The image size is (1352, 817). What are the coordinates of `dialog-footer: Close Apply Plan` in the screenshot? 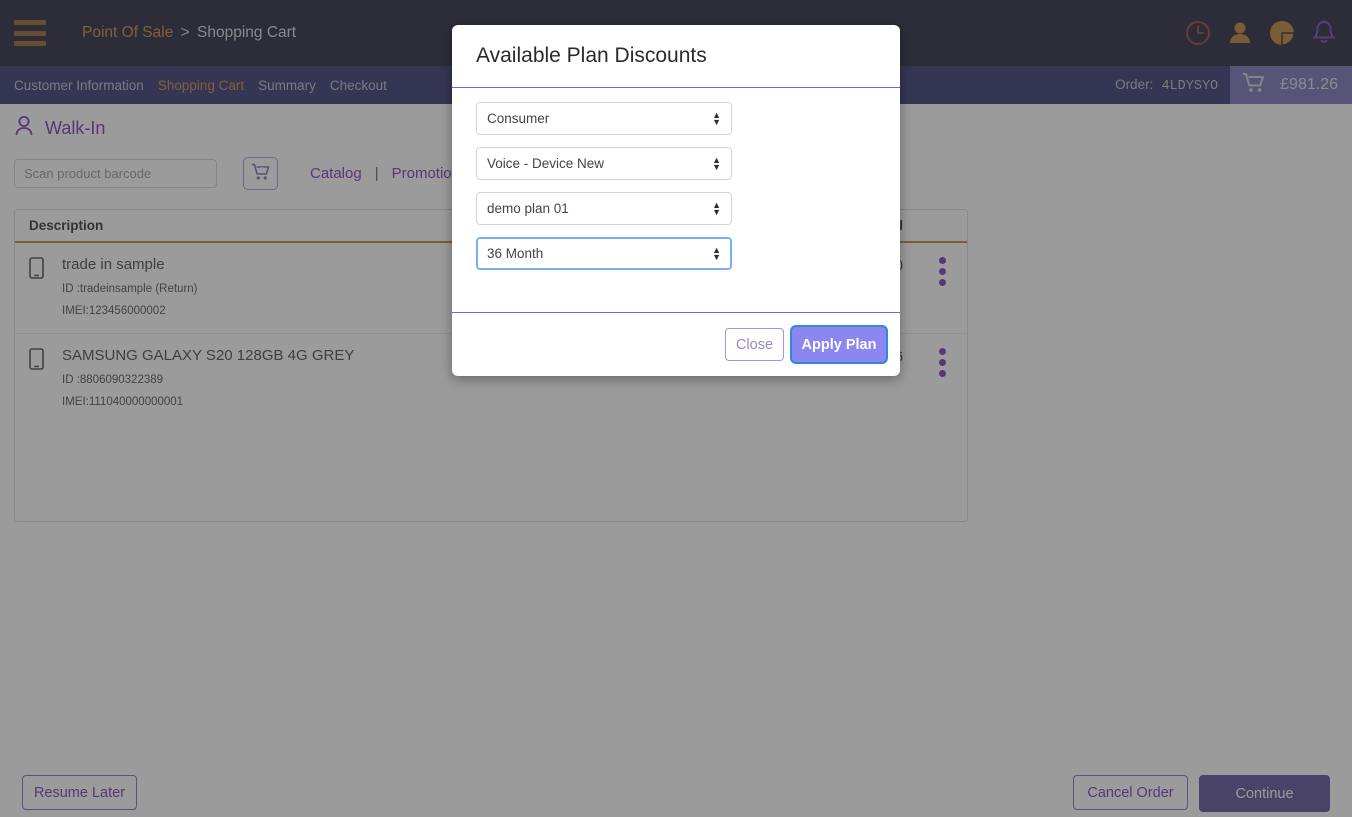 It's located at (676, 344).